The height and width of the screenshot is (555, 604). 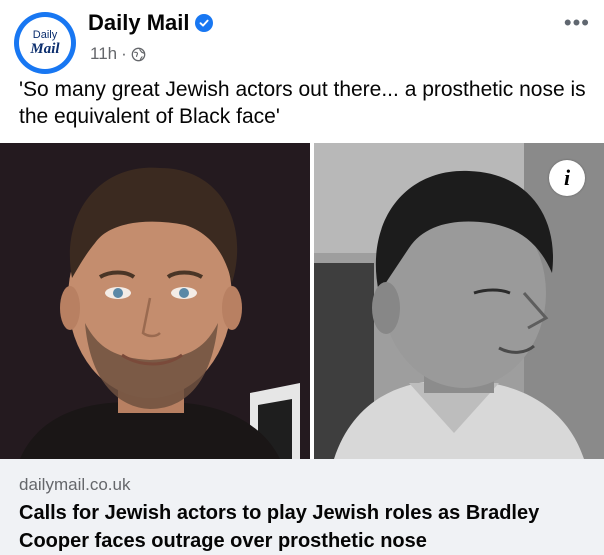 I want to click on verified-badge-icon, so click(x=204, y=23).